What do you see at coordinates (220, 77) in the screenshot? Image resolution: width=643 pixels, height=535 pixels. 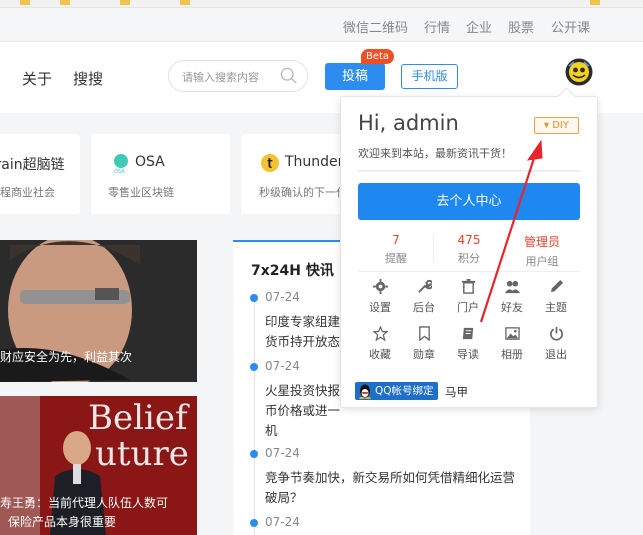 I see `search-placeholder: 请输入搜索内容` at bounding box center [220, 77].